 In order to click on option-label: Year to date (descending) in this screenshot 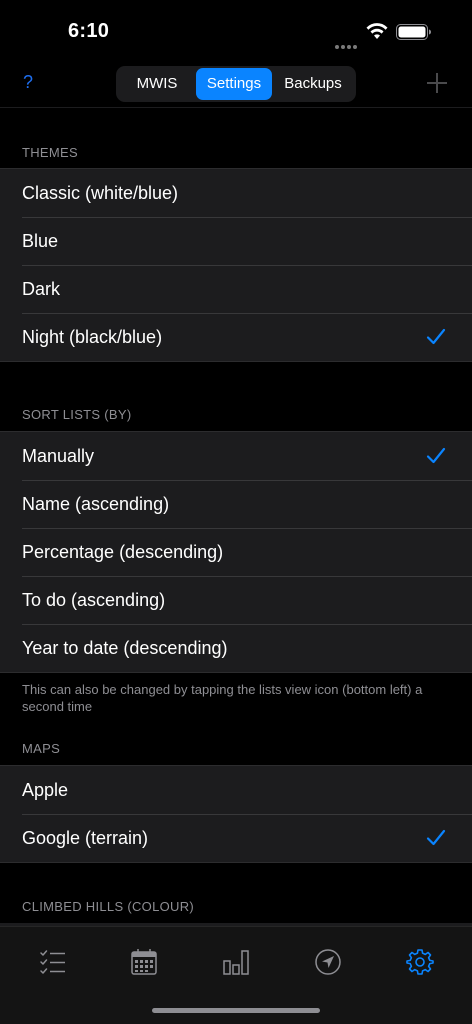, I will do `click(125, 648)`.